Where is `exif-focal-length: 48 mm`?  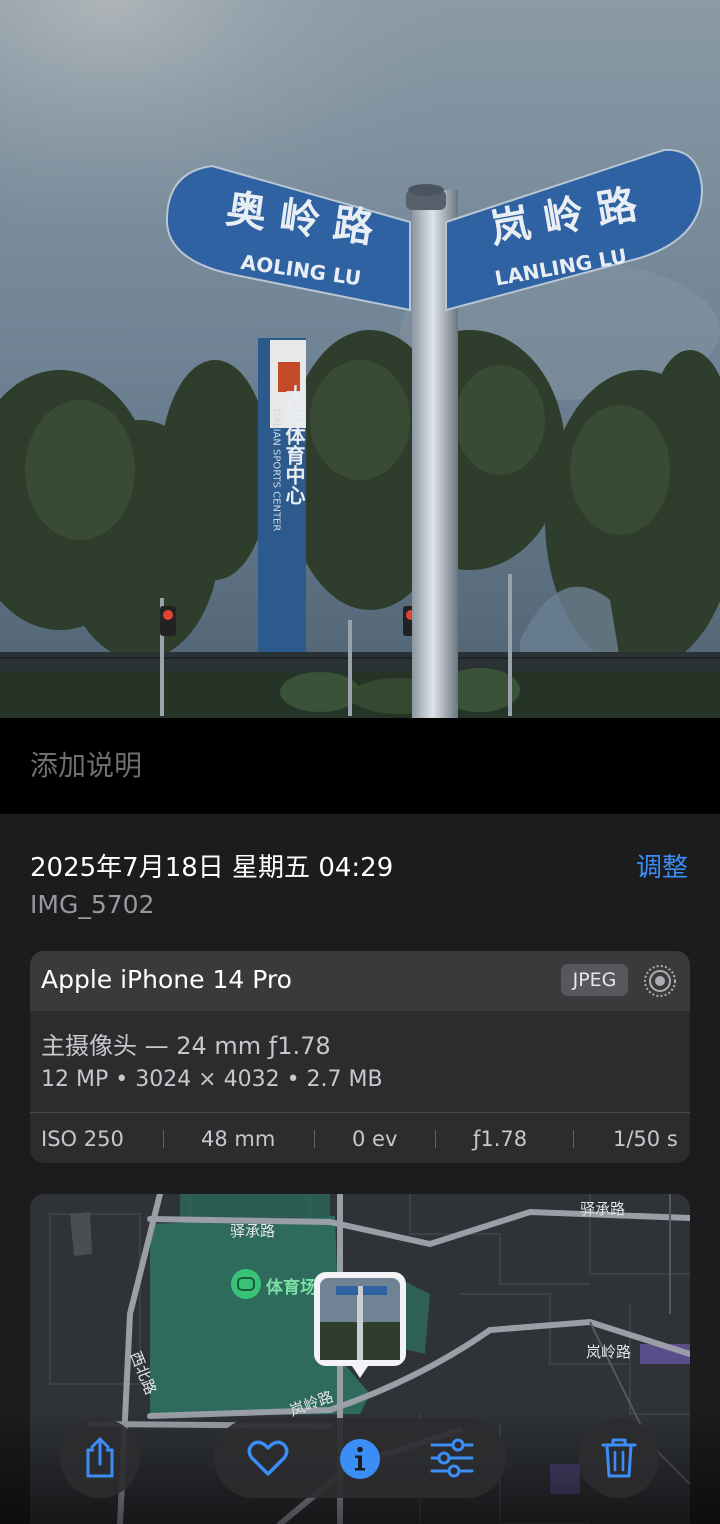 exif-focal-length: 48 mm is located at coordinates (238, 1139).